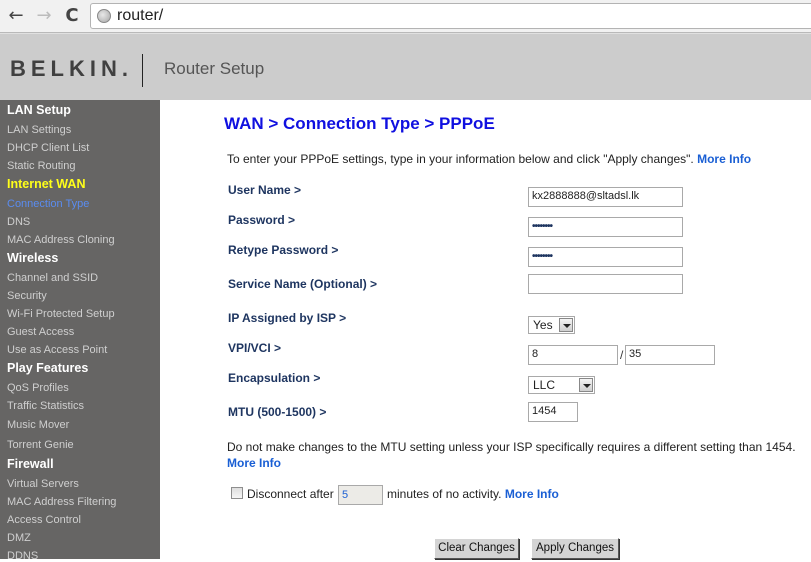  What do you see at coordinates (57, 350) in the screenshot?
I see `sidebar-item-use-as-access-point: Use as Access Point` at bounding box center [57, 350].